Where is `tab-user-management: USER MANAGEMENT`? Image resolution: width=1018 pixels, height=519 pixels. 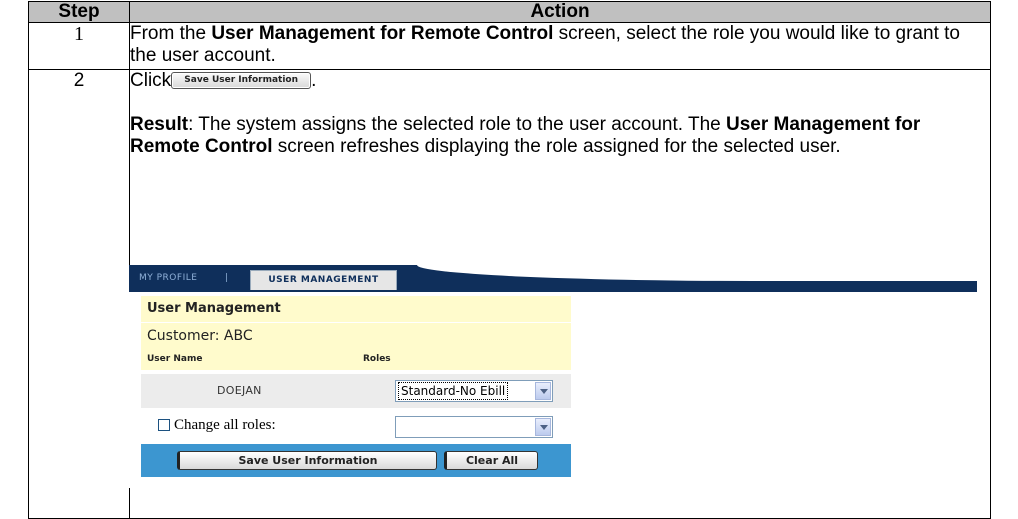 tab-user-management: USER MANAGEMENT is located at coordinates (323, 280).